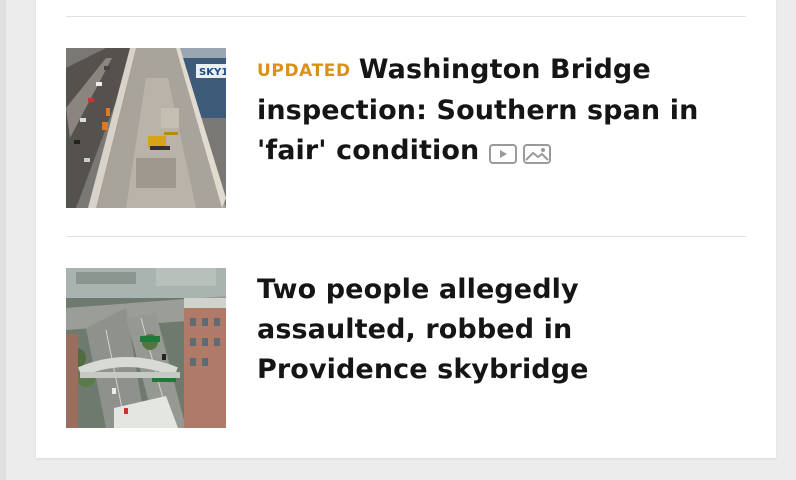 The width and height of the screenshot is (796, 480). Describe the element at coordinates (212, 72) in the screenshot. I see `station-logo: SKY10` at that location.